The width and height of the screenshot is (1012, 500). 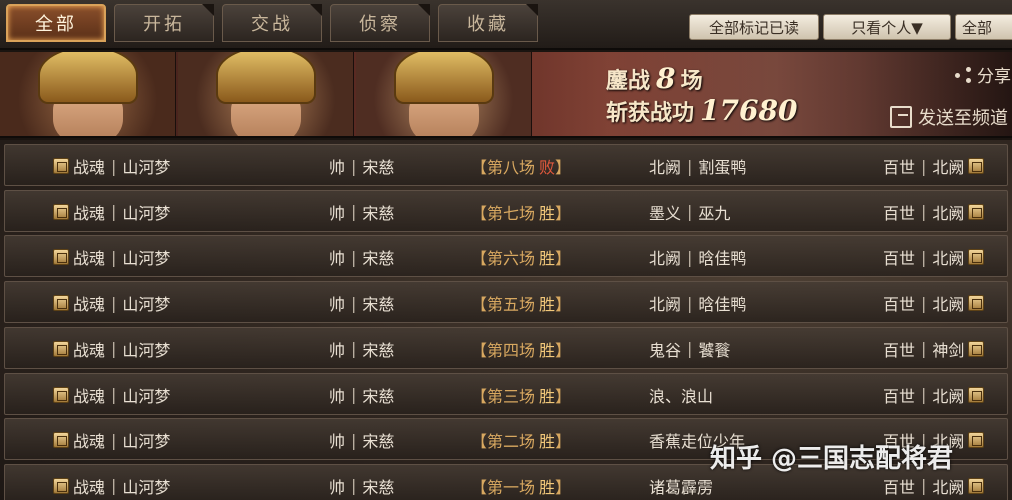 I want to click on round-result: 【第五场胜】, so click(x=521, y=303).